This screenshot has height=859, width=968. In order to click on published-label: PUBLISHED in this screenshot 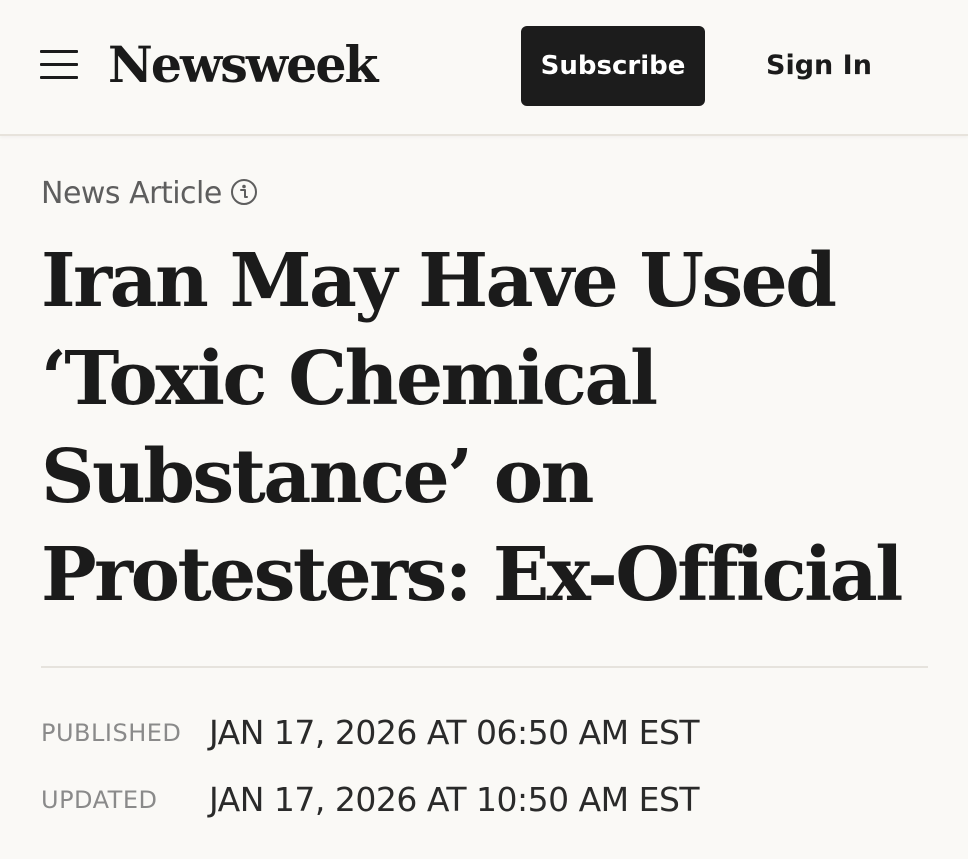, I will do `click(111, 733)`.